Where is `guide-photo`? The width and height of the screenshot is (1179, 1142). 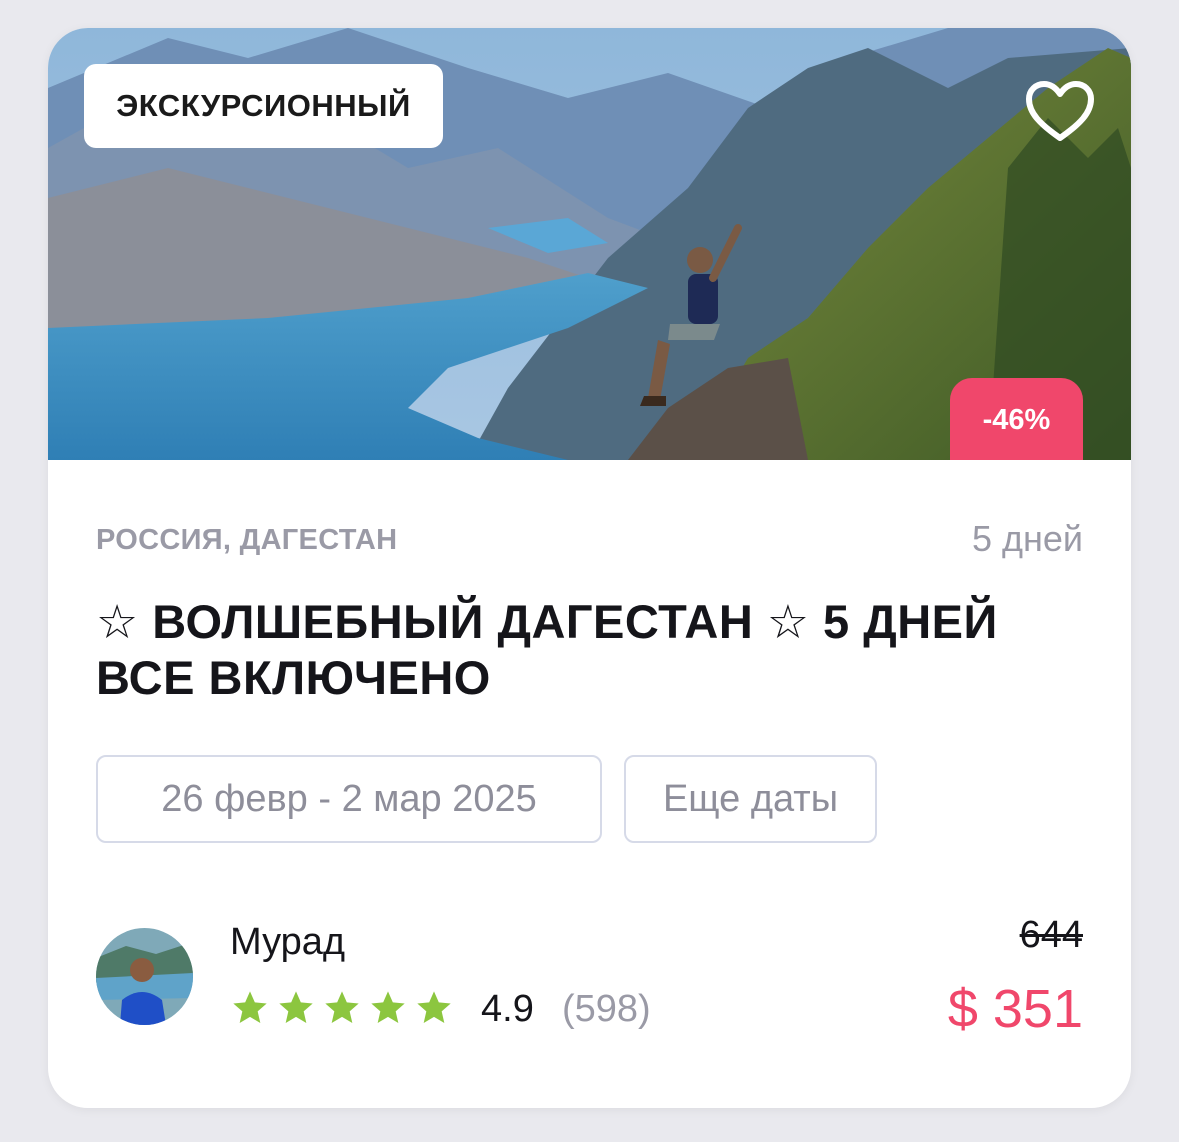 guide-photo is located at coordinates (144, 976).